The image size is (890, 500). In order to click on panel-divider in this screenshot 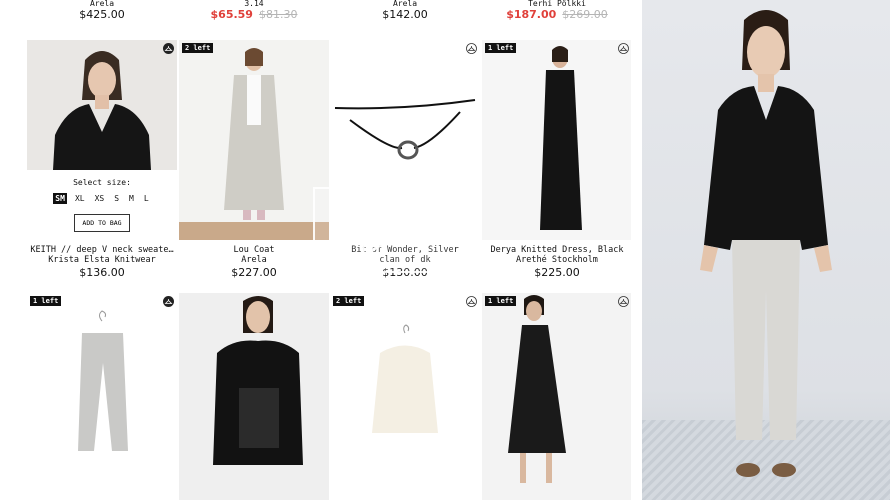, I will do `click(636, 250)`.